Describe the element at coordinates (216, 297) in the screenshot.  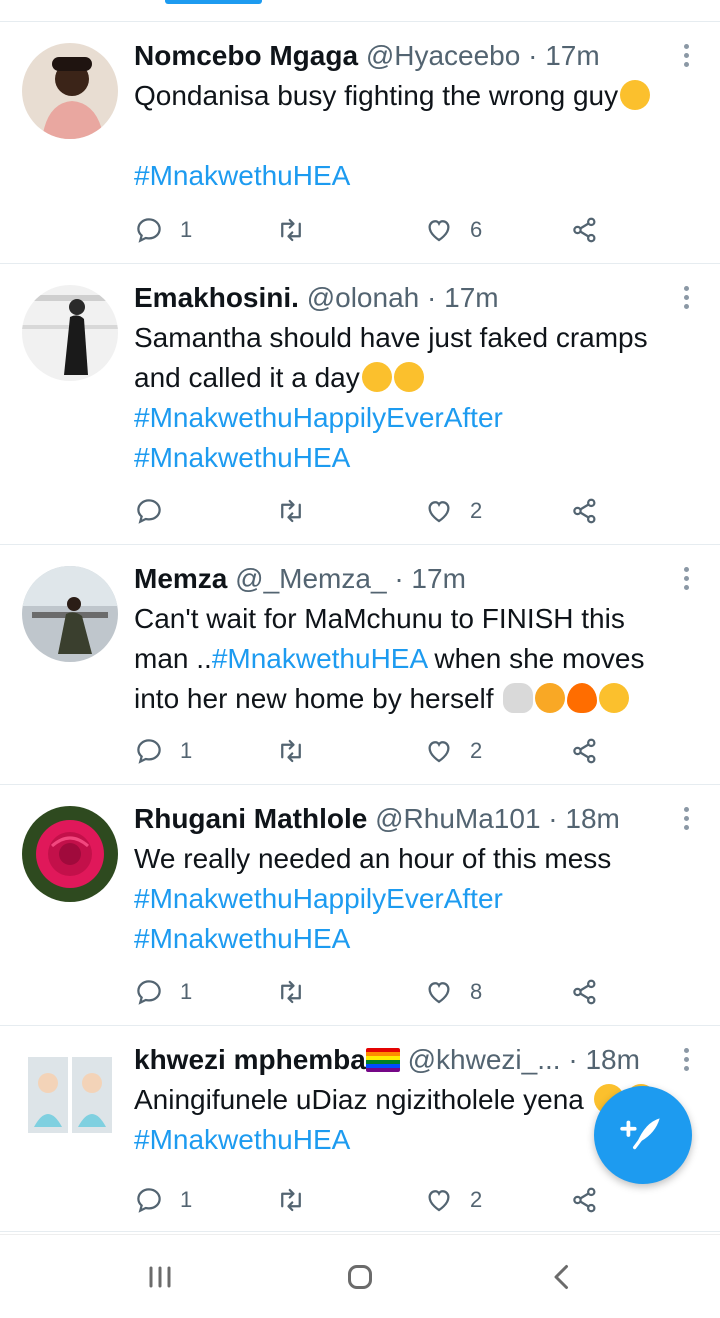
I see `author-name: Emakhosini.` at that location.